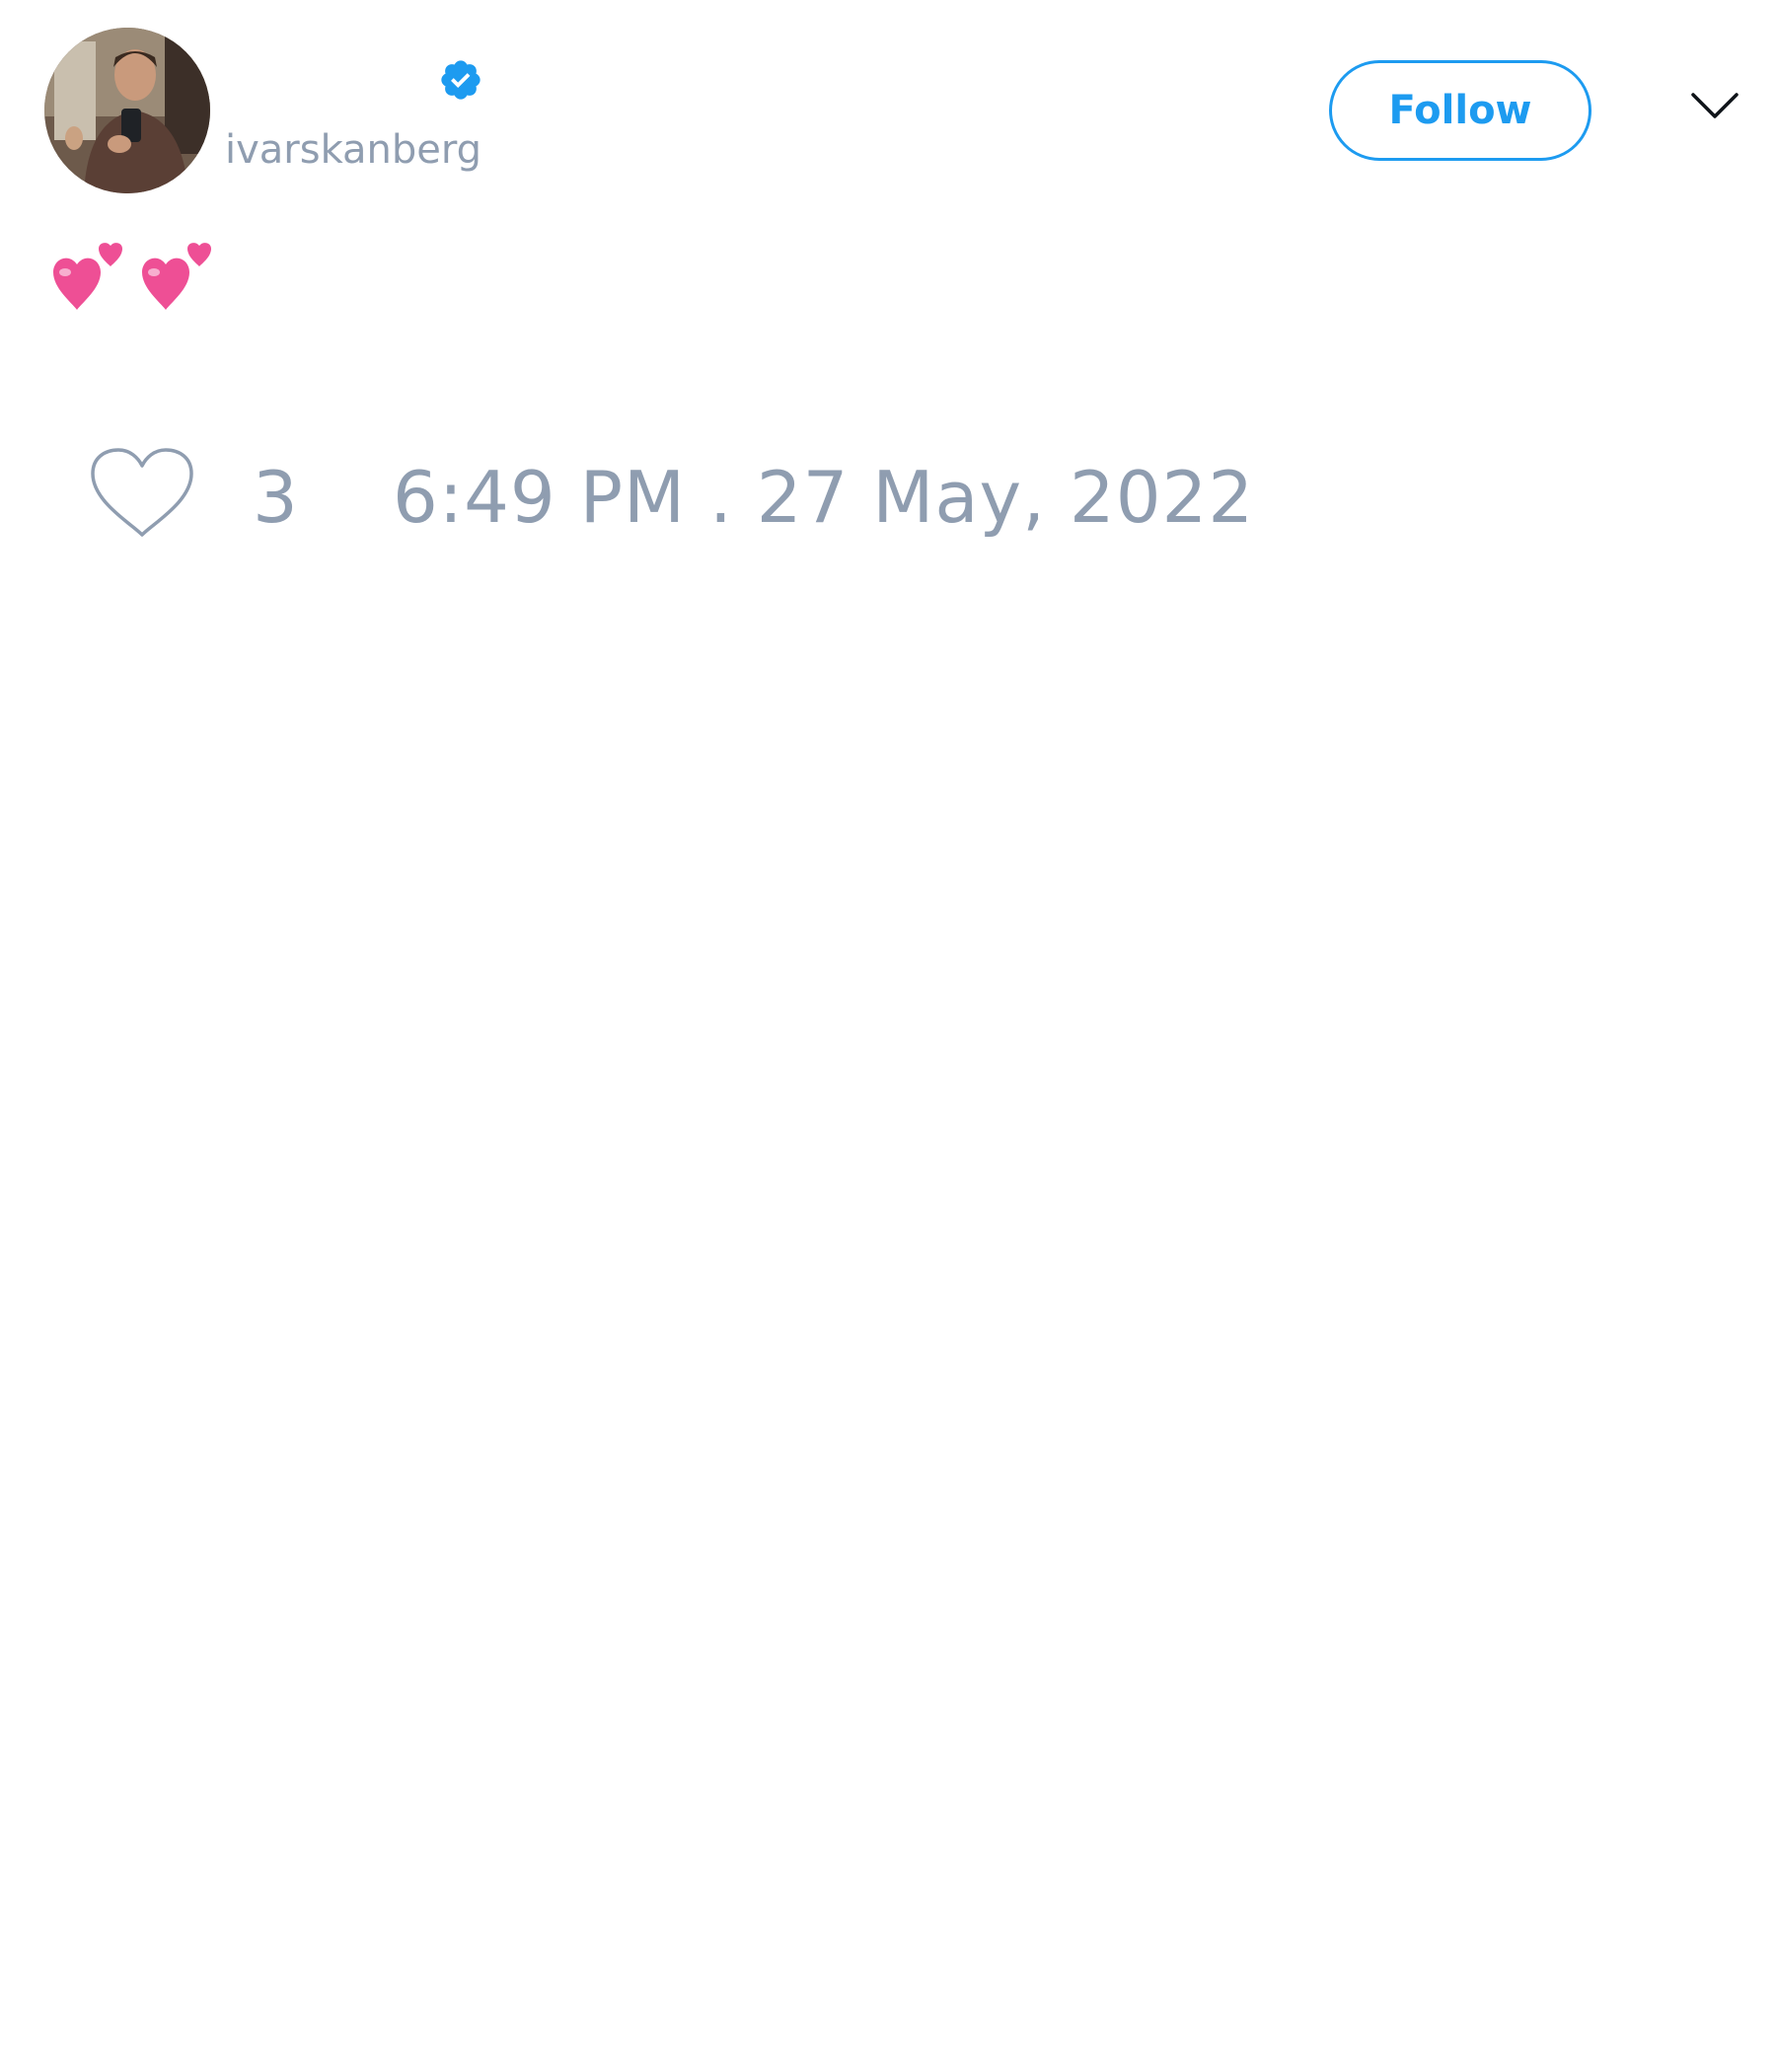 The height and width of the screenshot is (2072, 1776). I want to click on chevron-down-icon, so click(1714, 106).